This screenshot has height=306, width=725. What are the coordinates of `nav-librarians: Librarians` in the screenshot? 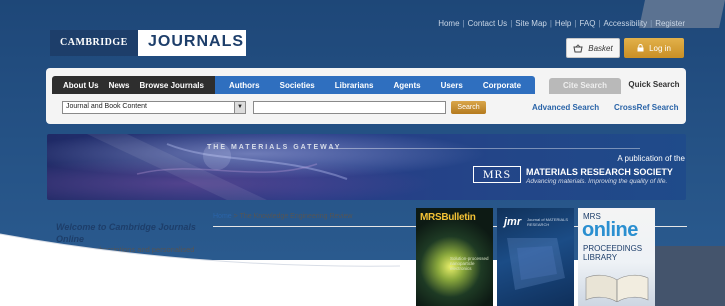 It's located at (354, 85).